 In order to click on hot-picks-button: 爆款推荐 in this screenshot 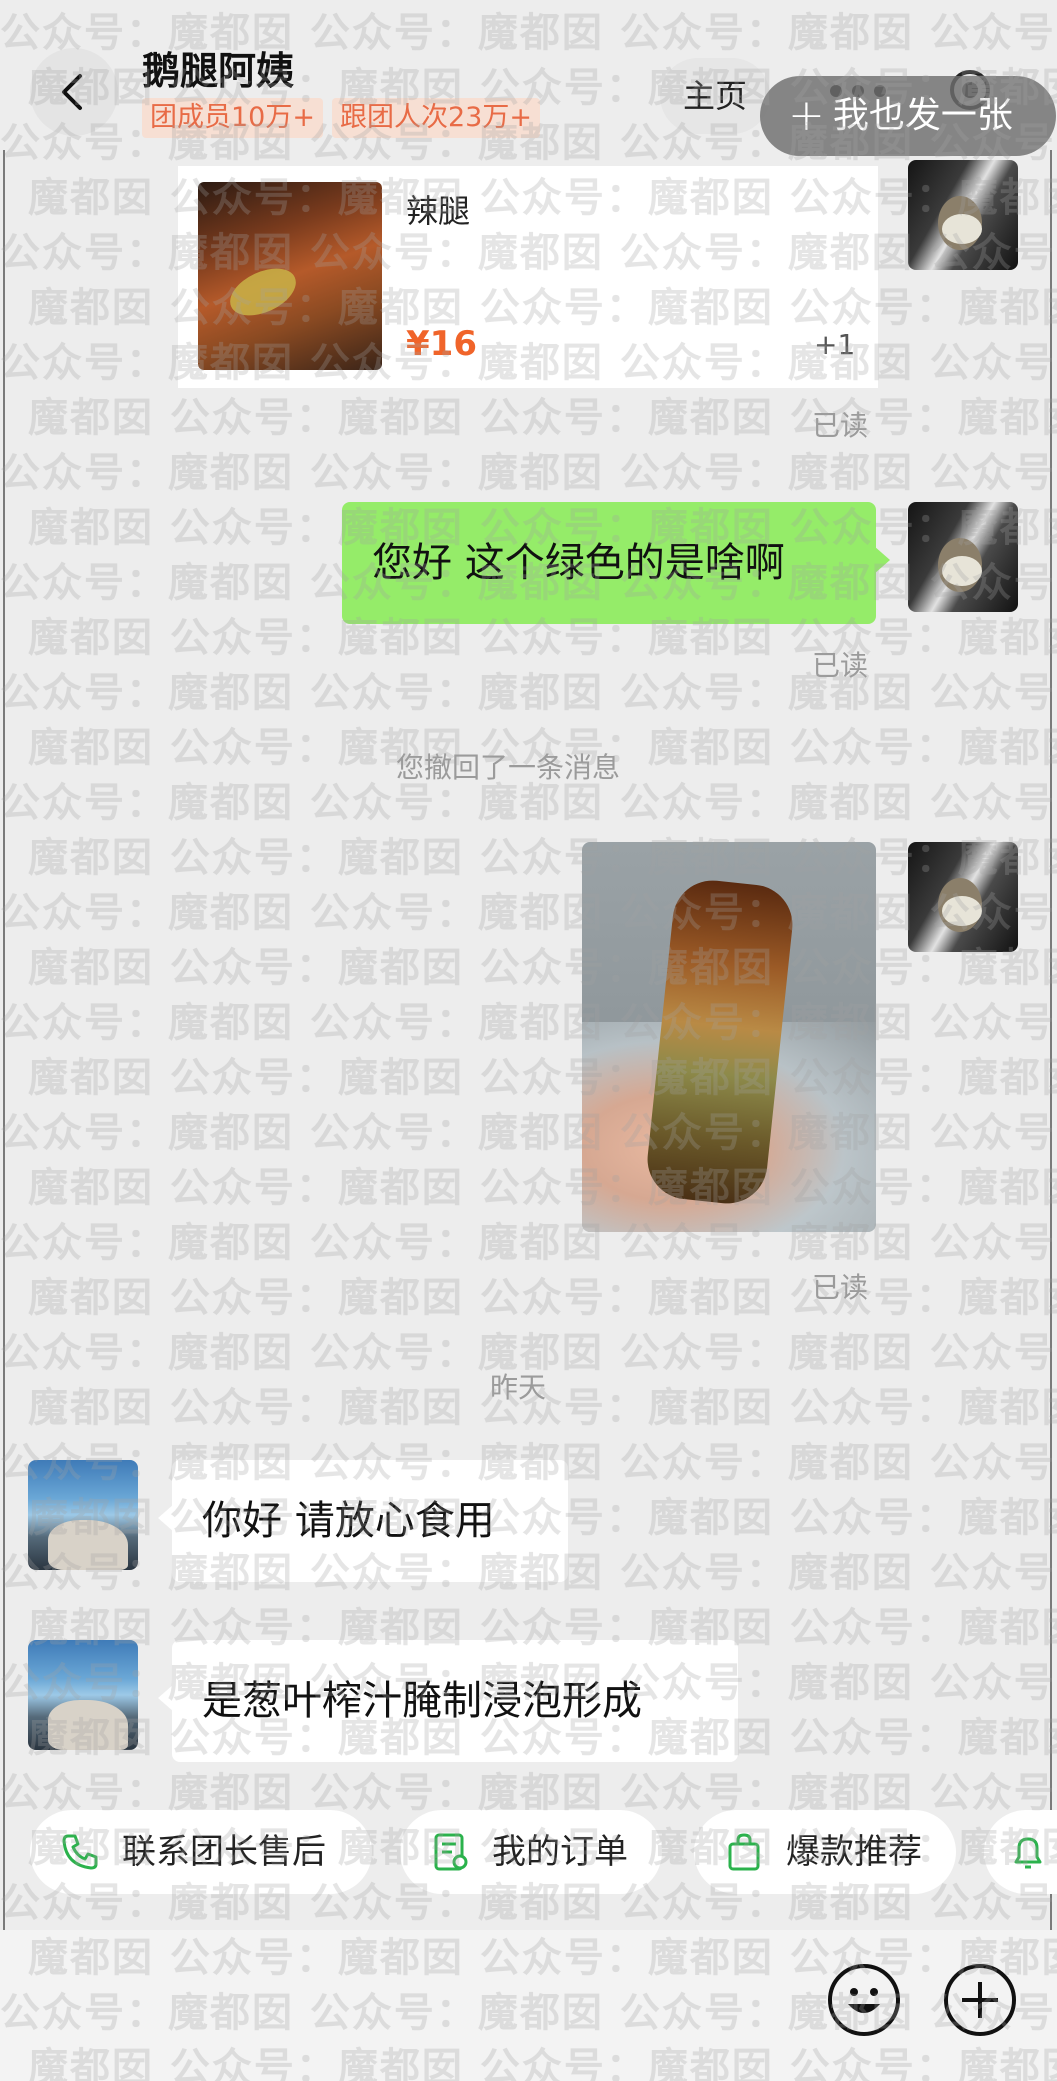, I will do `click(825, 1852)`.